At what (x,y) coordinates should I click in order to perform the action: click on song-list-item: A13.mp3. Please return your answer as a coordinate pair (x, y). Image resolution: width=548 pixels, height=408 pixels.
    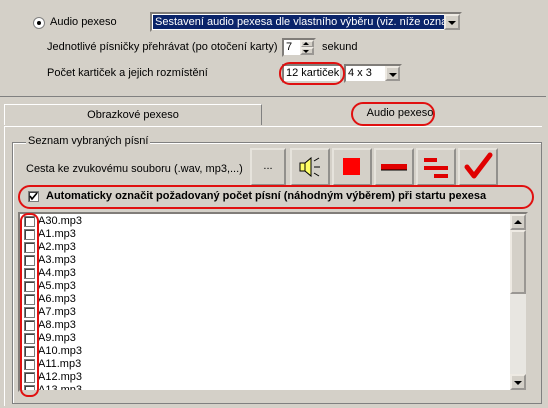
    Looking at the image, I should click on (265, 387).